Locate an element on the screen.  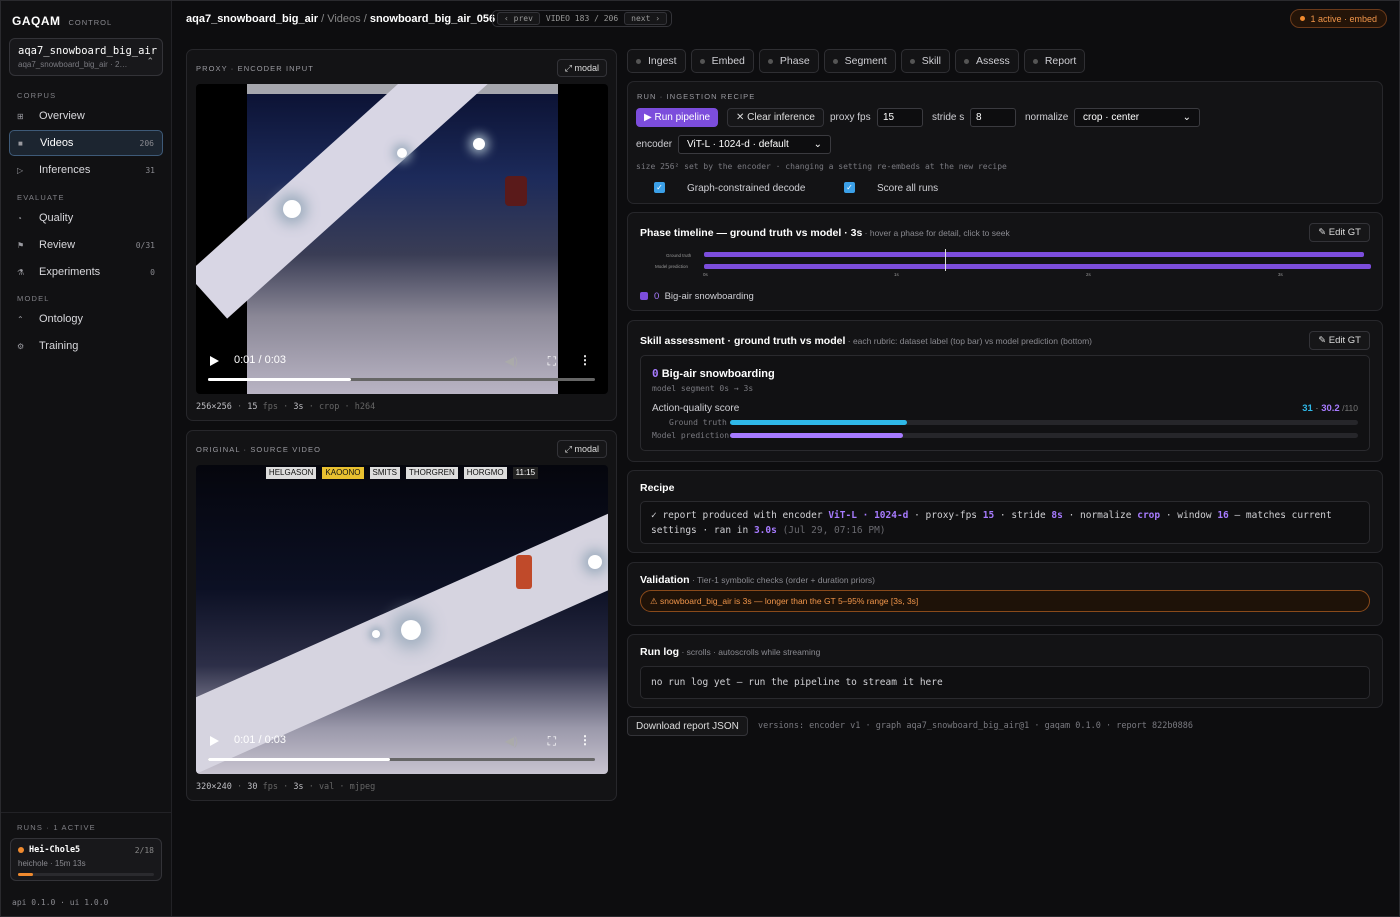
clear-inference-button: ✕ Clear inference is located at coordinates (775, 117).